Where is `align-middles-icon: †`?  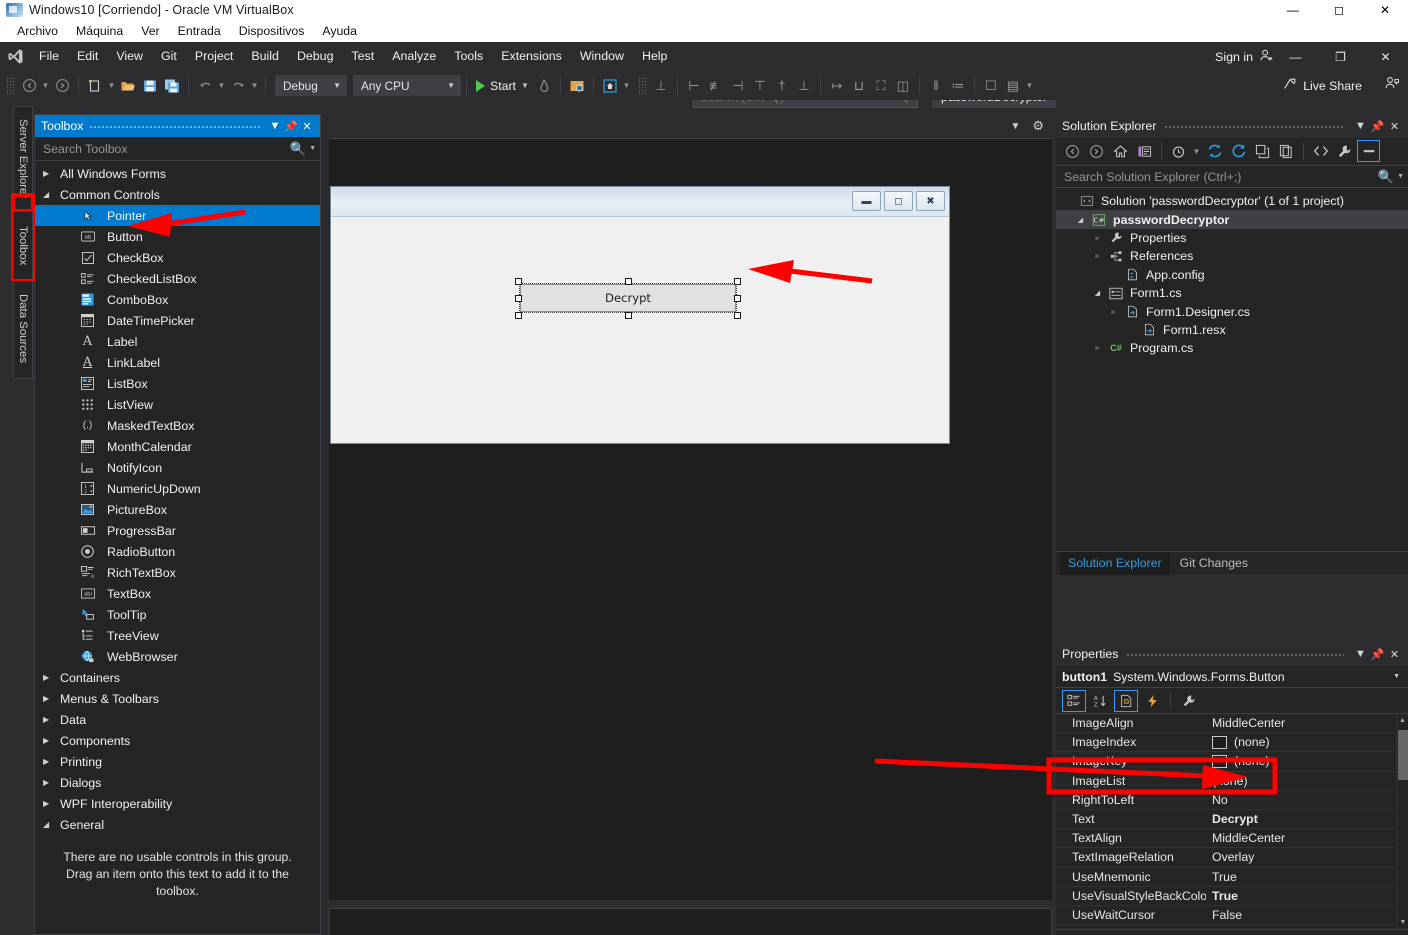 align-middles-icon: † is located at coordinates (782, 86).